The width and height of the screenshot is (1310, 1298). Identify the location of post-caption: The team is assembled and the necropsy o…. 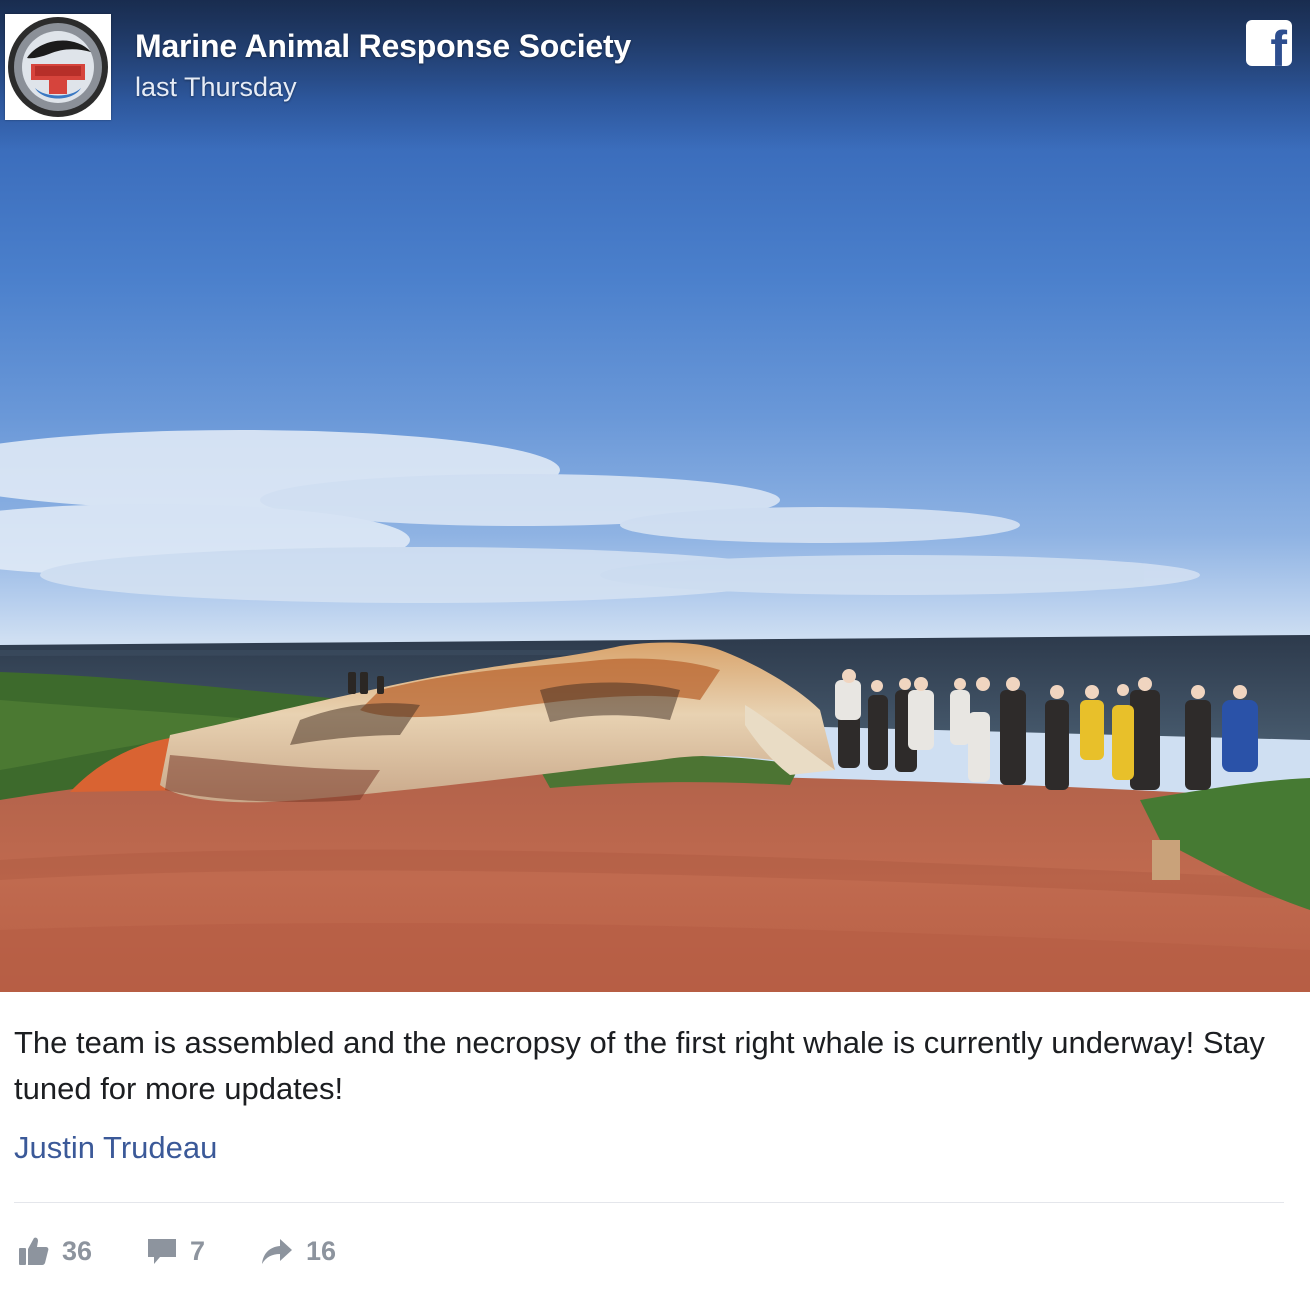
(639, 1065).